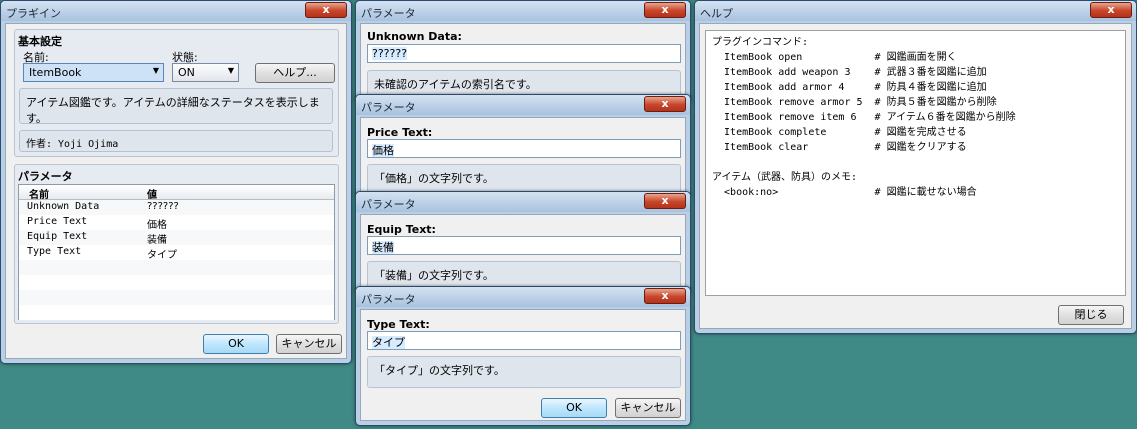  Describe the element at coordinates (163, 206) in the screenshot. I see `row-value: ??????` at that location.